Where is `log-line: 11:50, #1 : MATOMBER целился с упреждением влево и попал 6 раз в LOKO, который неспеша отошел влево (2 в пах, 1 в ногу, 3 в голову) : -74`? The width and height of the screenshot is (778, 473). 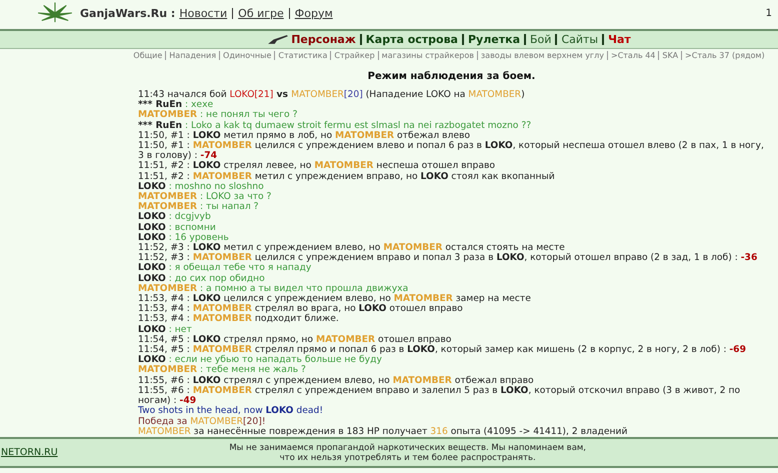
log-line: 11:50, #1 : MATOMBER целился с упреждением влево и попал 6 раз в LOKO, который неспеша отошел влево (2 в пах, 1 в ногу, 3 в голову) : -74 is located at coordinates (451, 151).